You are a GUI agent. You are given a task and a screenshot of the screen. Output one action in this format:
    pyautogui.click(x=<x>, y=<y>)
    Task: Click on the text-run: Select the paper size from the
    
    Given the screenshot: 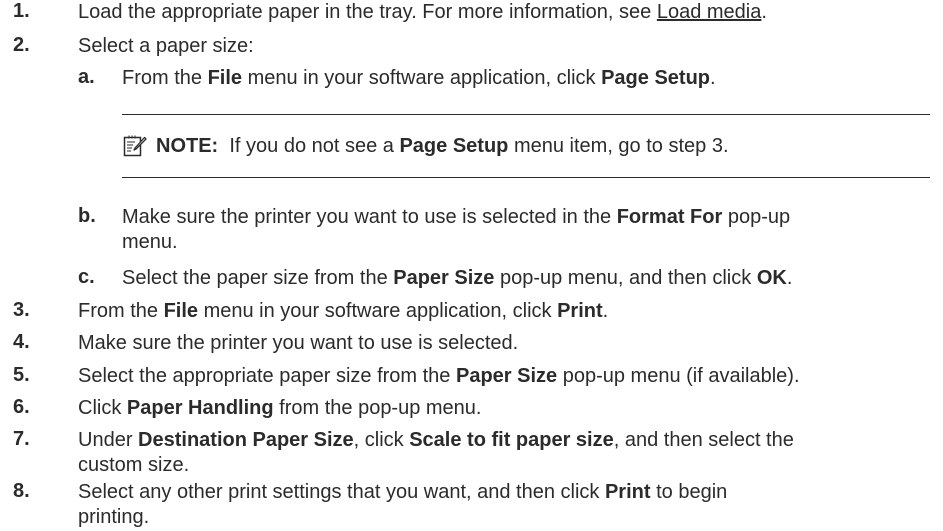 What is the action you would take?
    pyautogui.click(x=258, y=278)
    